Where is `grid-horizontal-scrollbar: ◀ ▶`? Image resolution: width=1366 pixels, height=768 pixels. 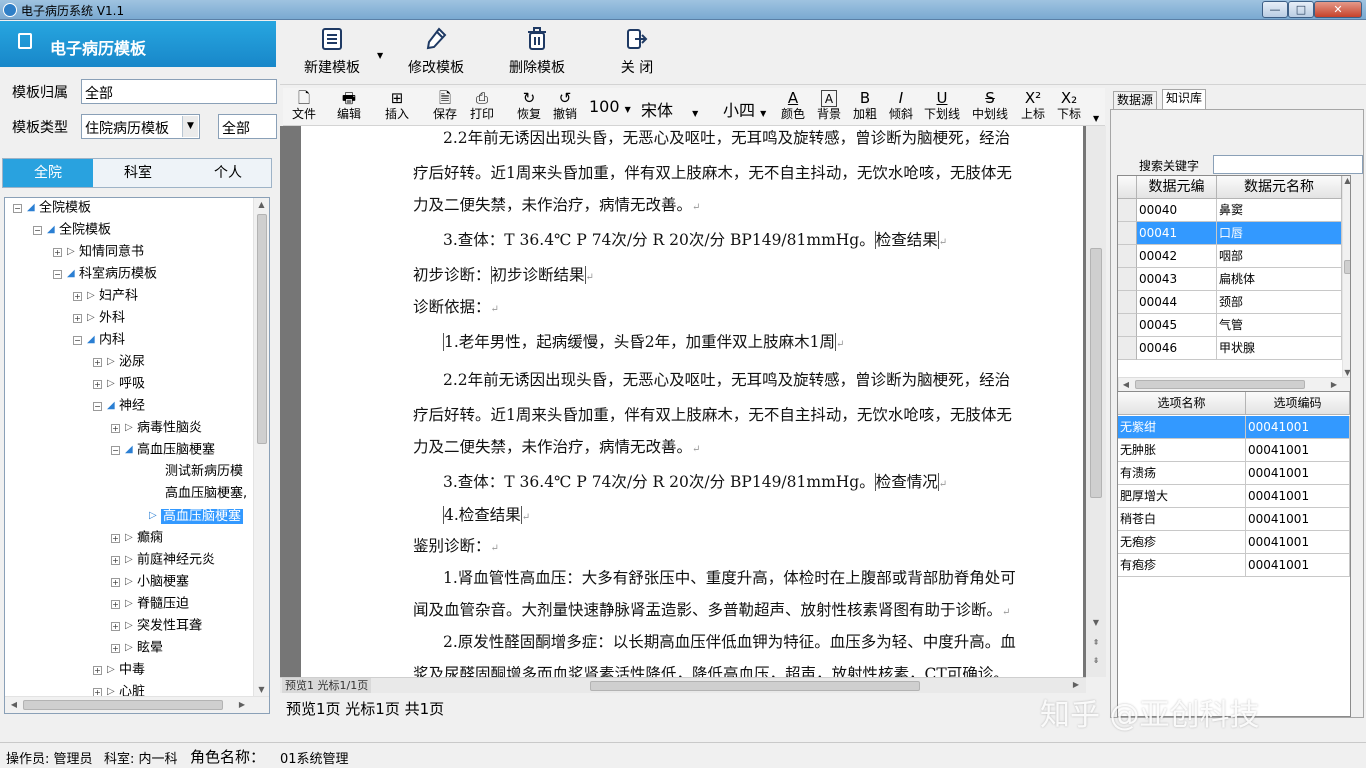
grid-horizontal-scrollbar: ◀ ▶ is located at coordinates (1234, 384).